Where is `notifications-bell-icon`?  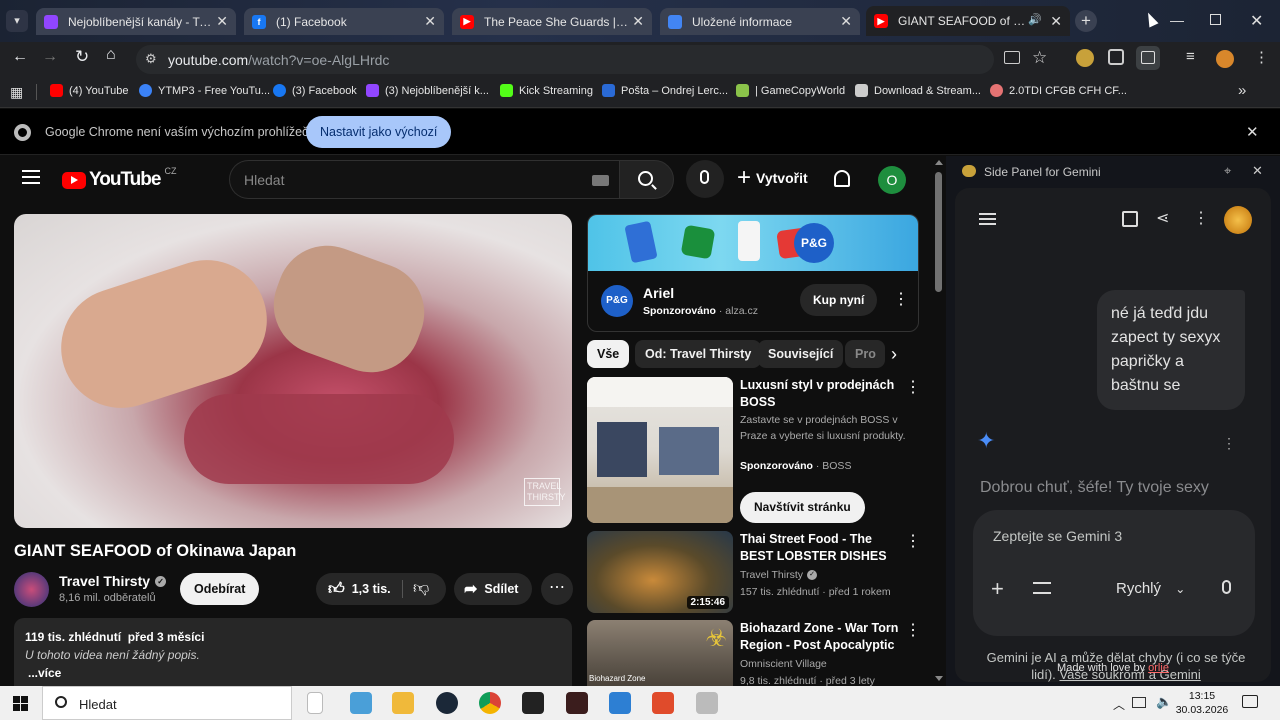 notifications-bell-icon is located at coordinates (842, 178).